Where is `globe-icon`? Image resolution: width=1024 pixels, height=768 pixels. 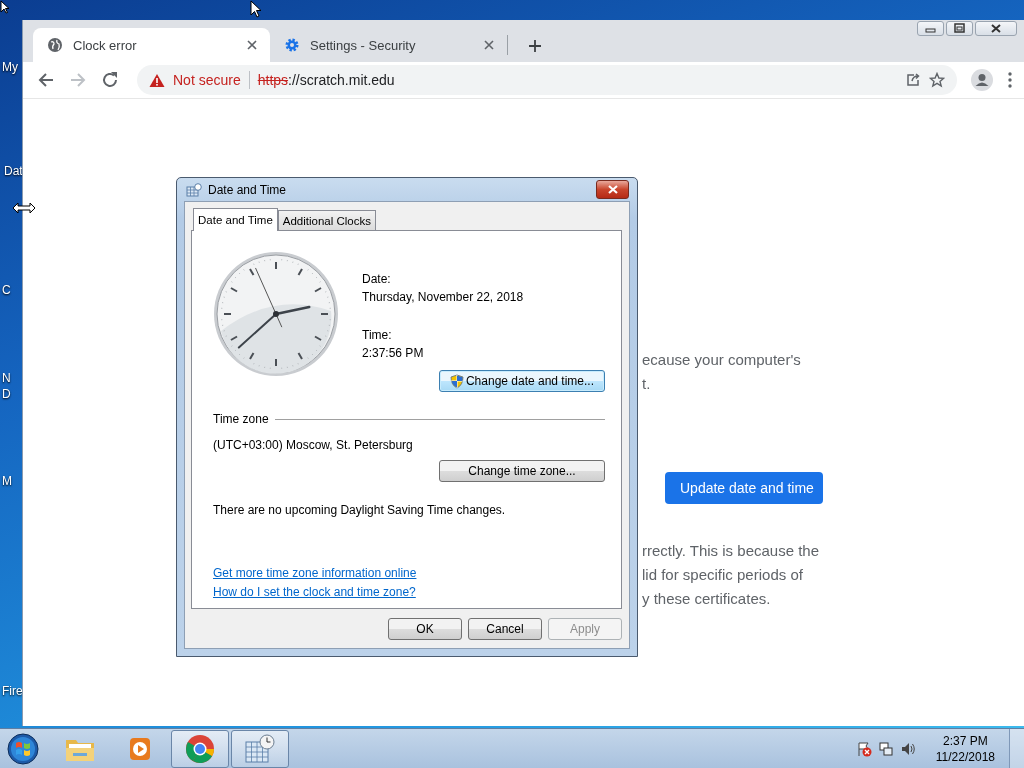
globe-icon is located at coordinates (55, 45).